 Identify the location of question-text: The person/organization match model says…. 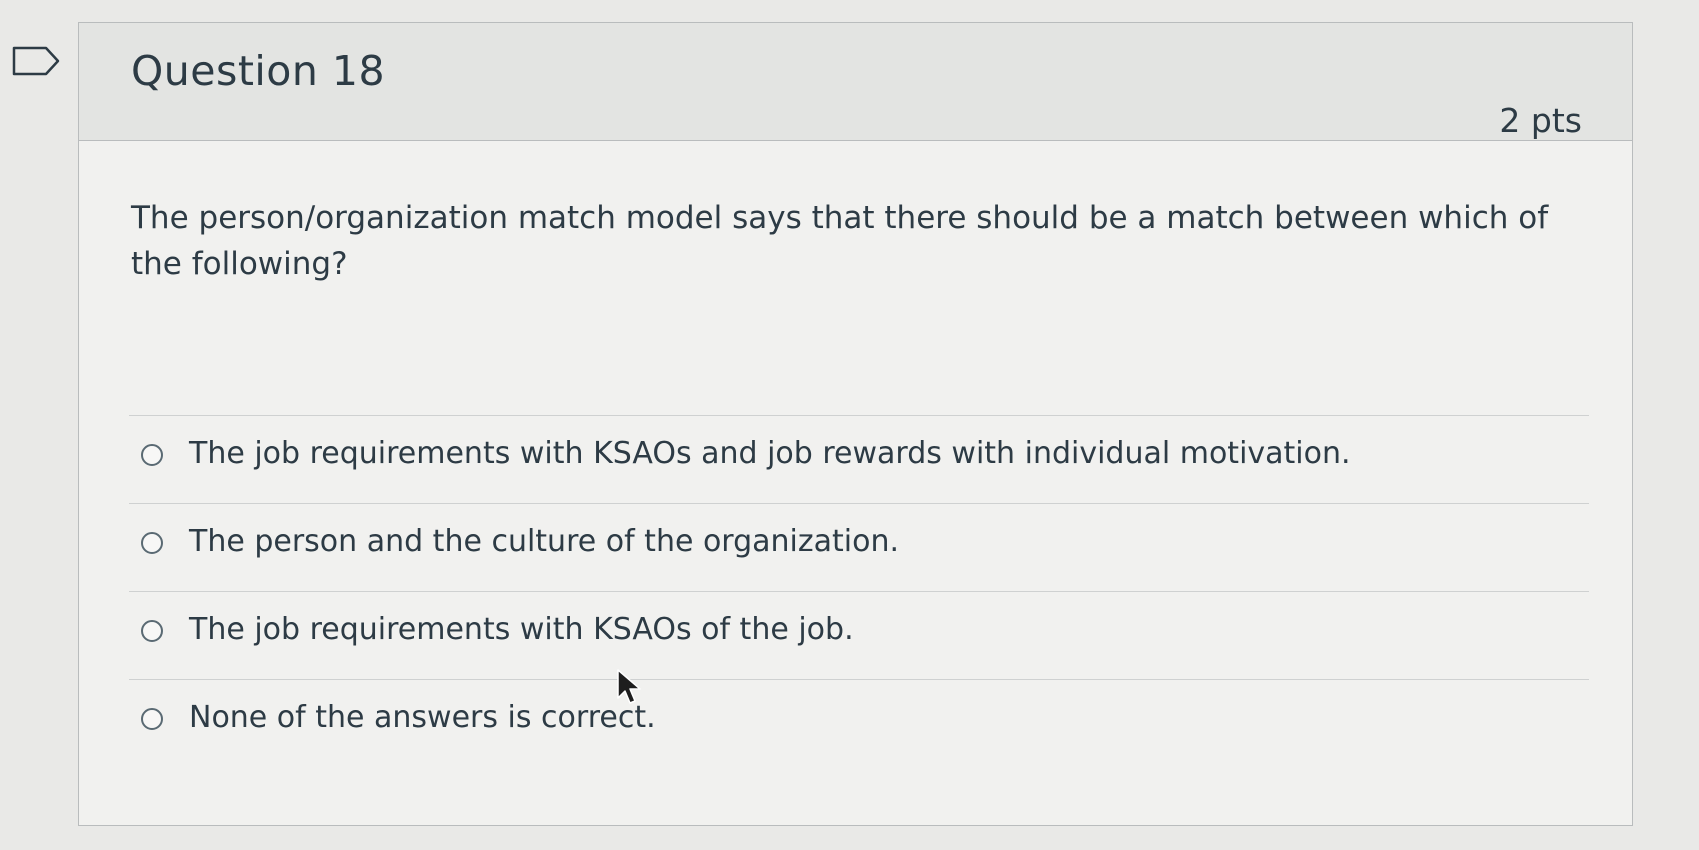
(840, 241).